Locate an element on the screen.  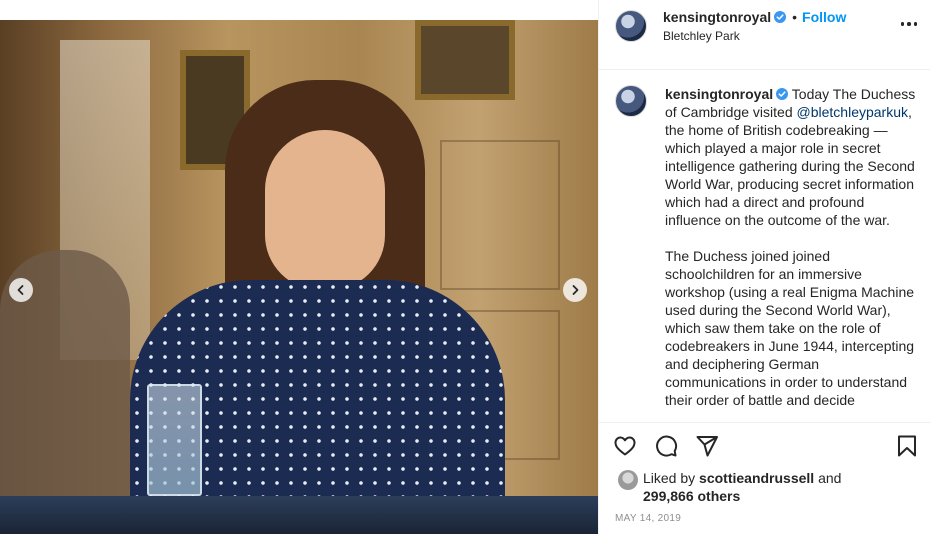
chevron-right-icon is located at coordinates (575, 290).